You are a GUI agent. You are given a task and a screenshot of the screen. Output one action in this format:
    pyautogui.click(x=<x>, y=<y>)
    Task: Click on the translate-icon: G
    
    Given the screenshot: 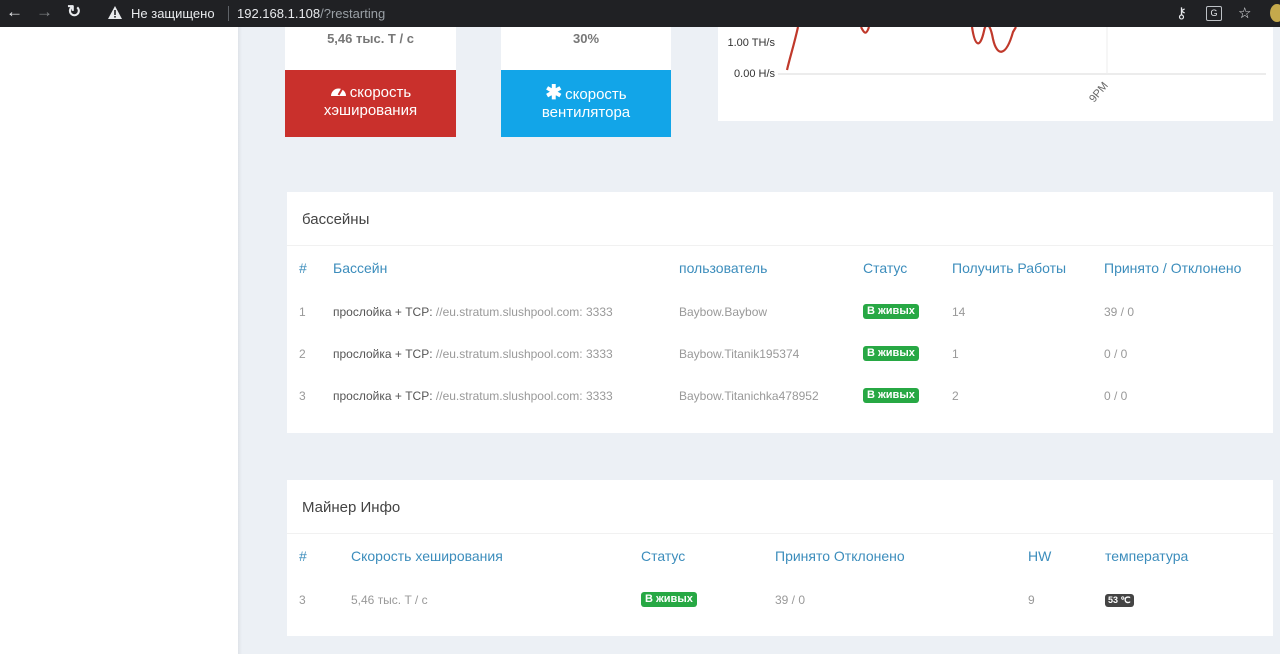 What is the action you would take?
    pyautogui.click(x=1214, y=13)
    